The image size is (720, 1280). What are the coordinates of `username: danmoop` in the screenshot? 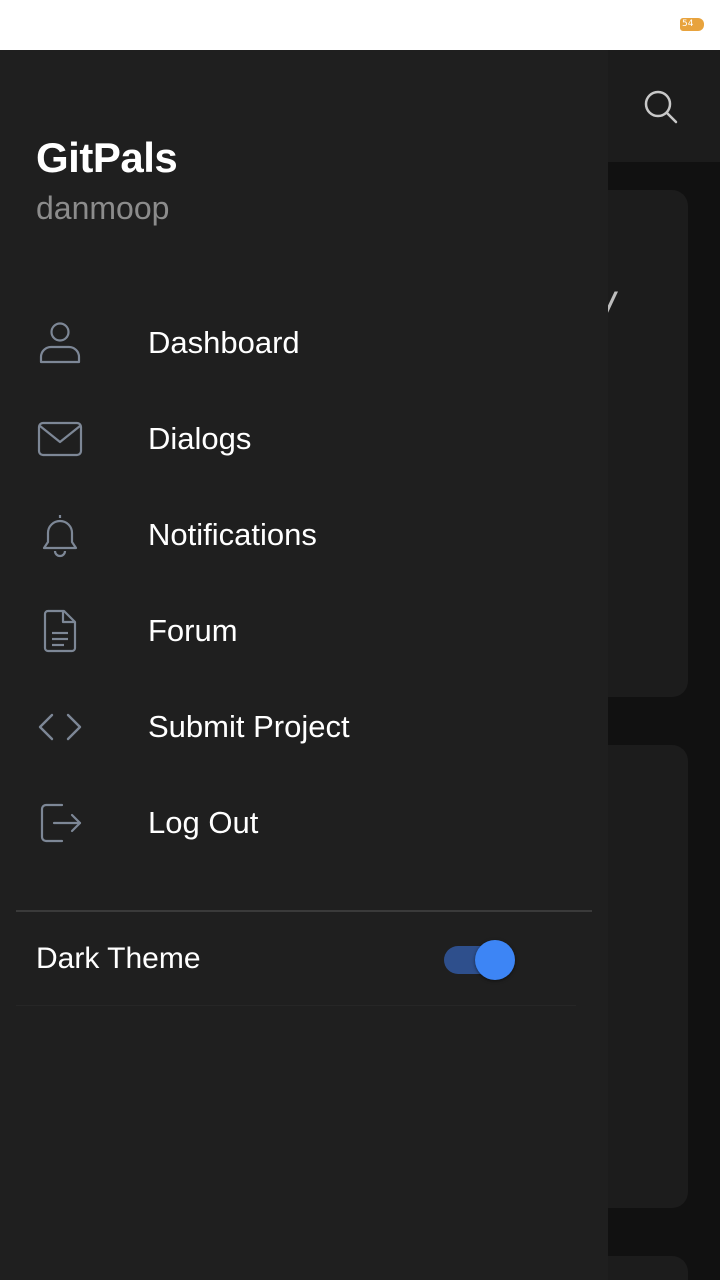 It's located at (103, 208).